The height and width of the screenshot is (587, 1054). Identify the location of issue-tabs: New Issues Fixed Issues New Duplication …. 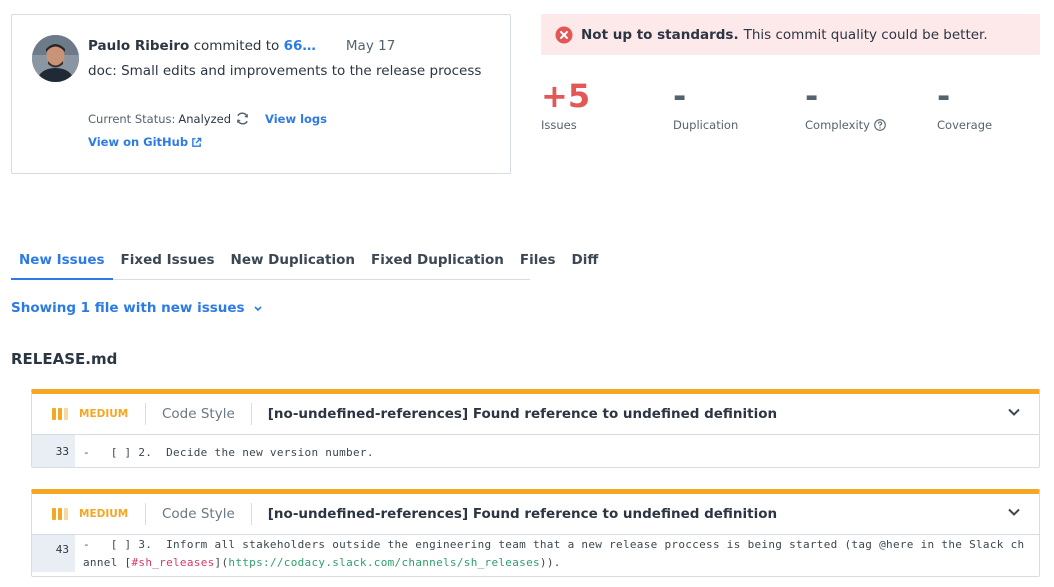
(304, 264).